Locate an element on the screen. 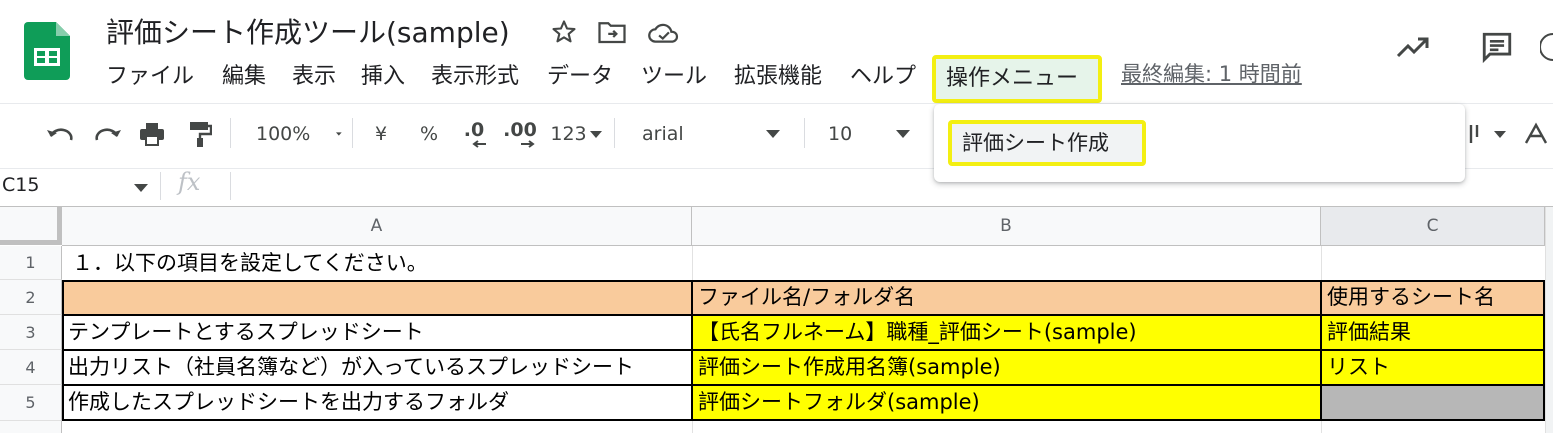 This screenshot has width=1553, height=433. font-size-dropdown-icon is located at coordinates (903, 134).